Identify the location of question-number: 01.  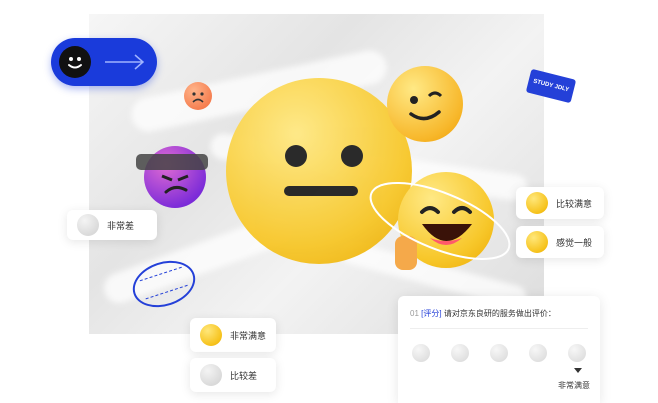
(414, 313).